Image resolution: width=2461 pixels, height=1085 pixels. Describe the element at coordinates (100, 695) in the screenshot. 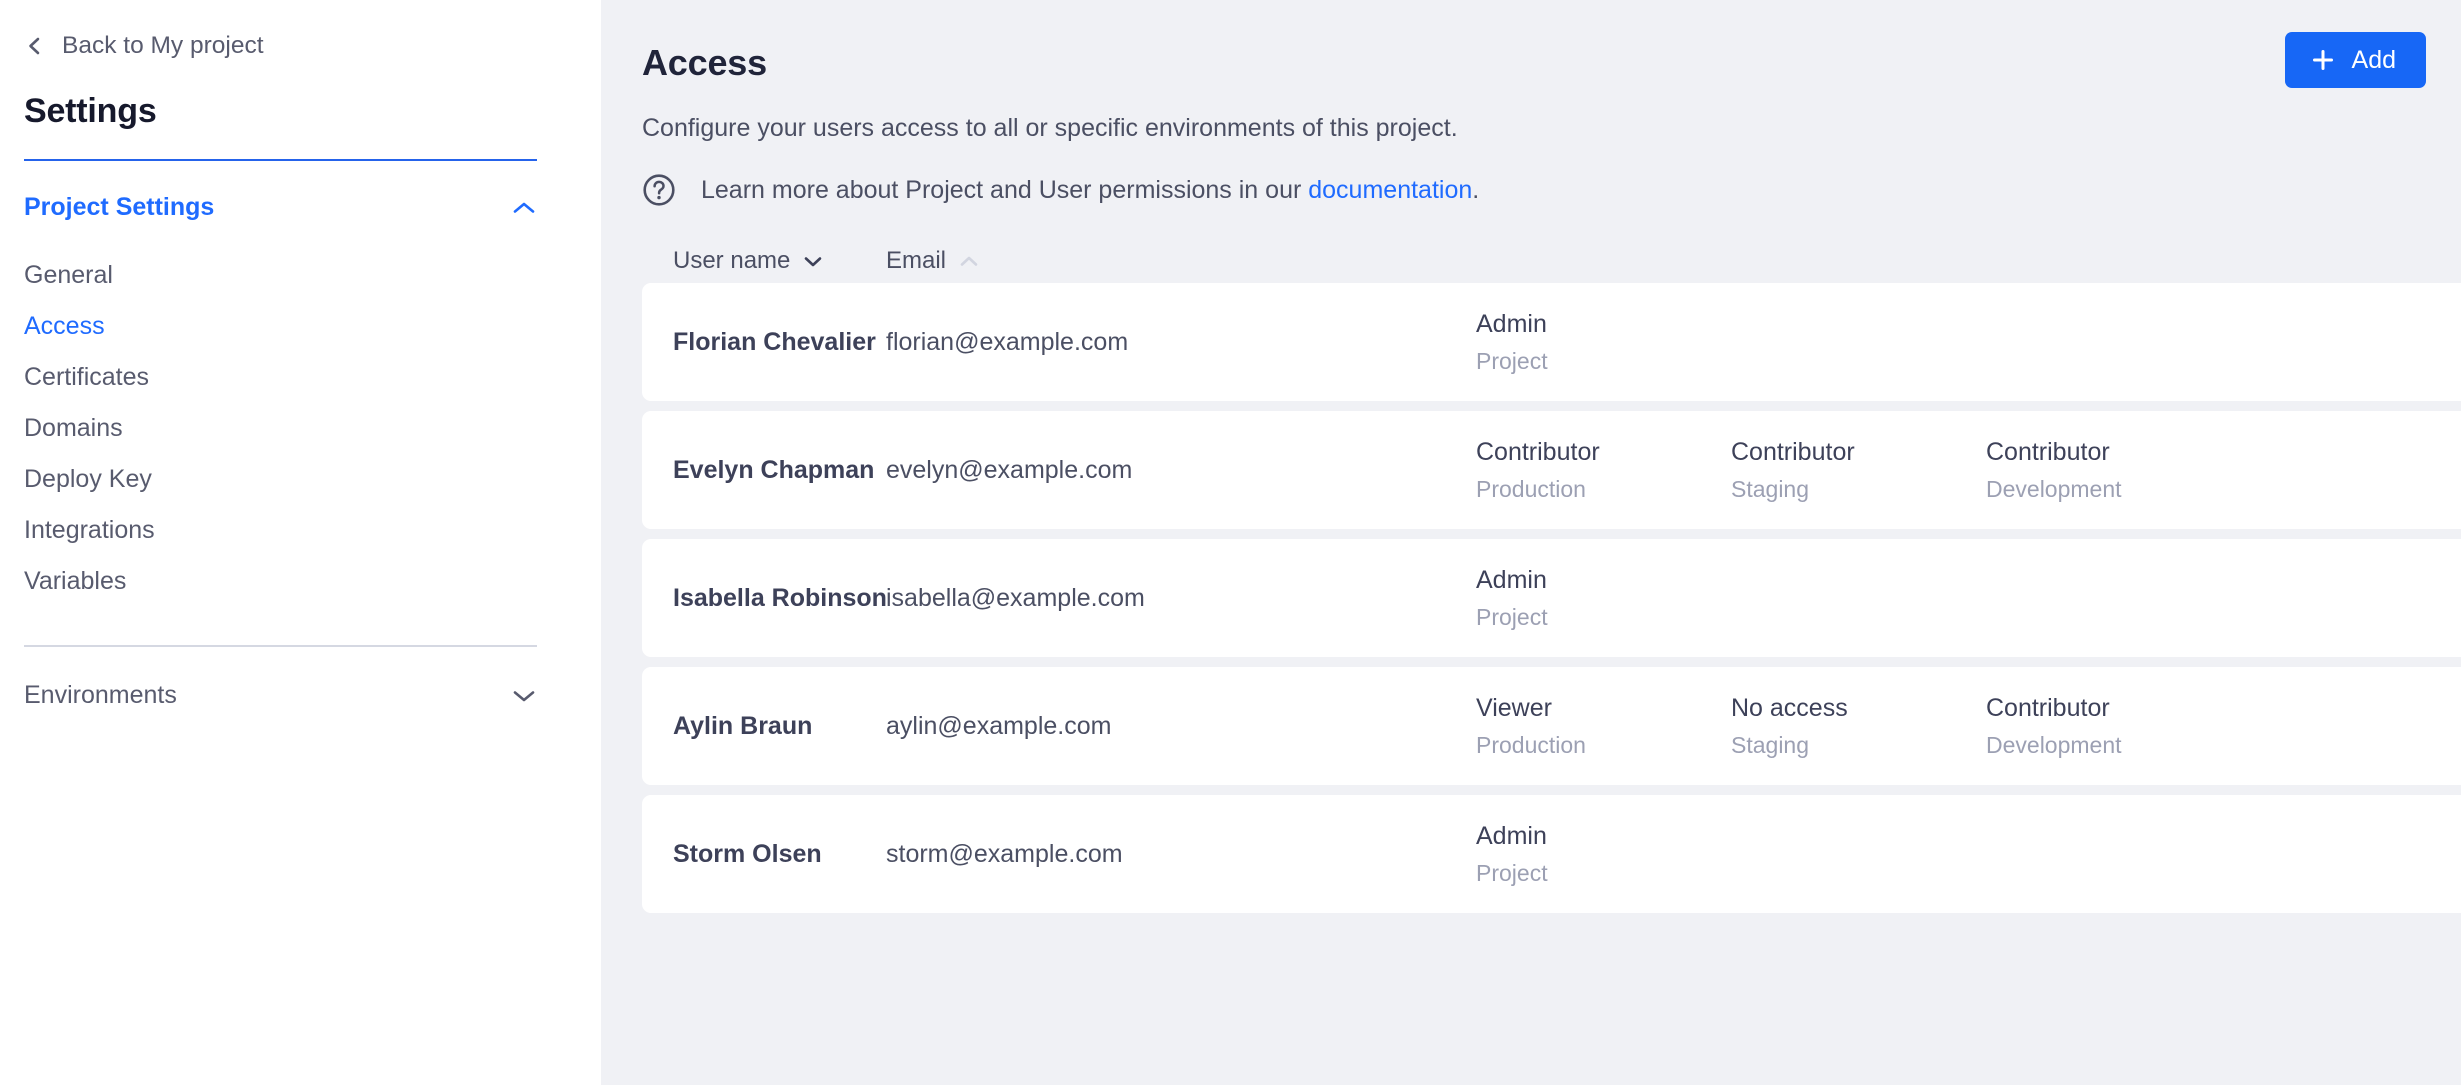

I see `sidebar-section-label-environments: Environments` at that location.